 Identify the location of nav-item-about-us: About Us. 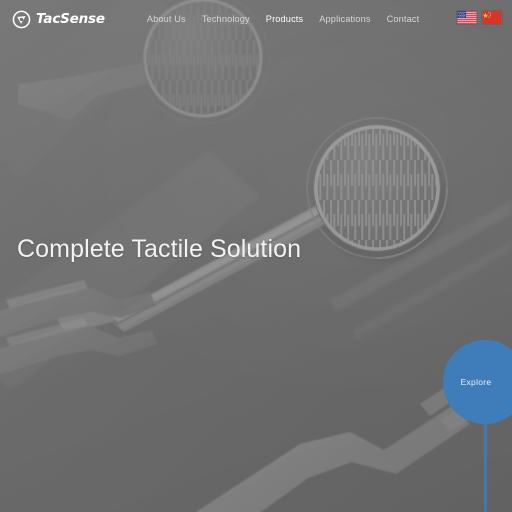
(166, 19).